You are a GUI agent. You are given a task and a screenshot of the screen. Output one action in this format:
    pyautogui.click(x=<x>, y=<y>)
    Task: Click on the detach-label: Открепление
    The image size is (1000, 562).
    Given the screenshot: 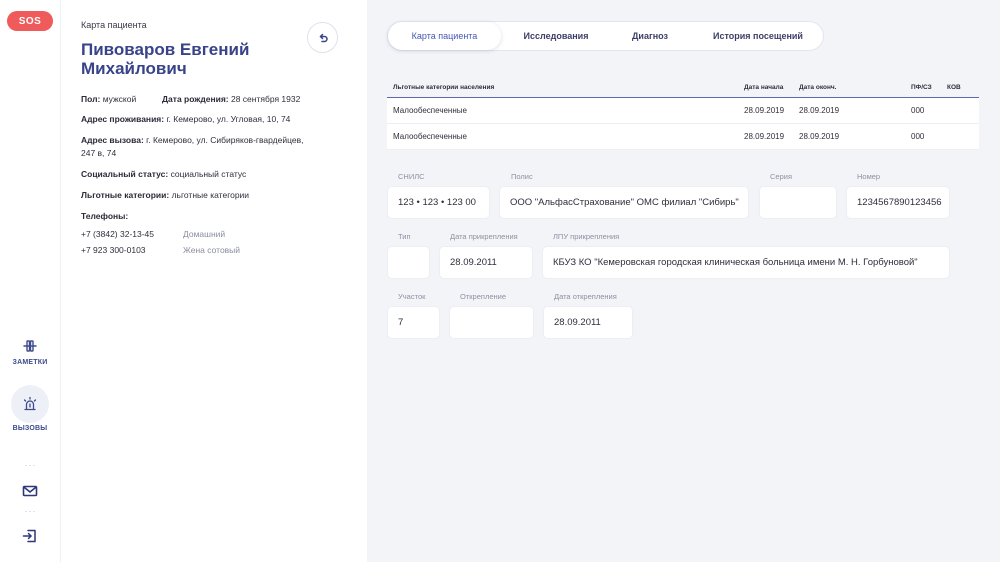 What is the action you would take?
    pyautogui.click(x=483, y=296)
    